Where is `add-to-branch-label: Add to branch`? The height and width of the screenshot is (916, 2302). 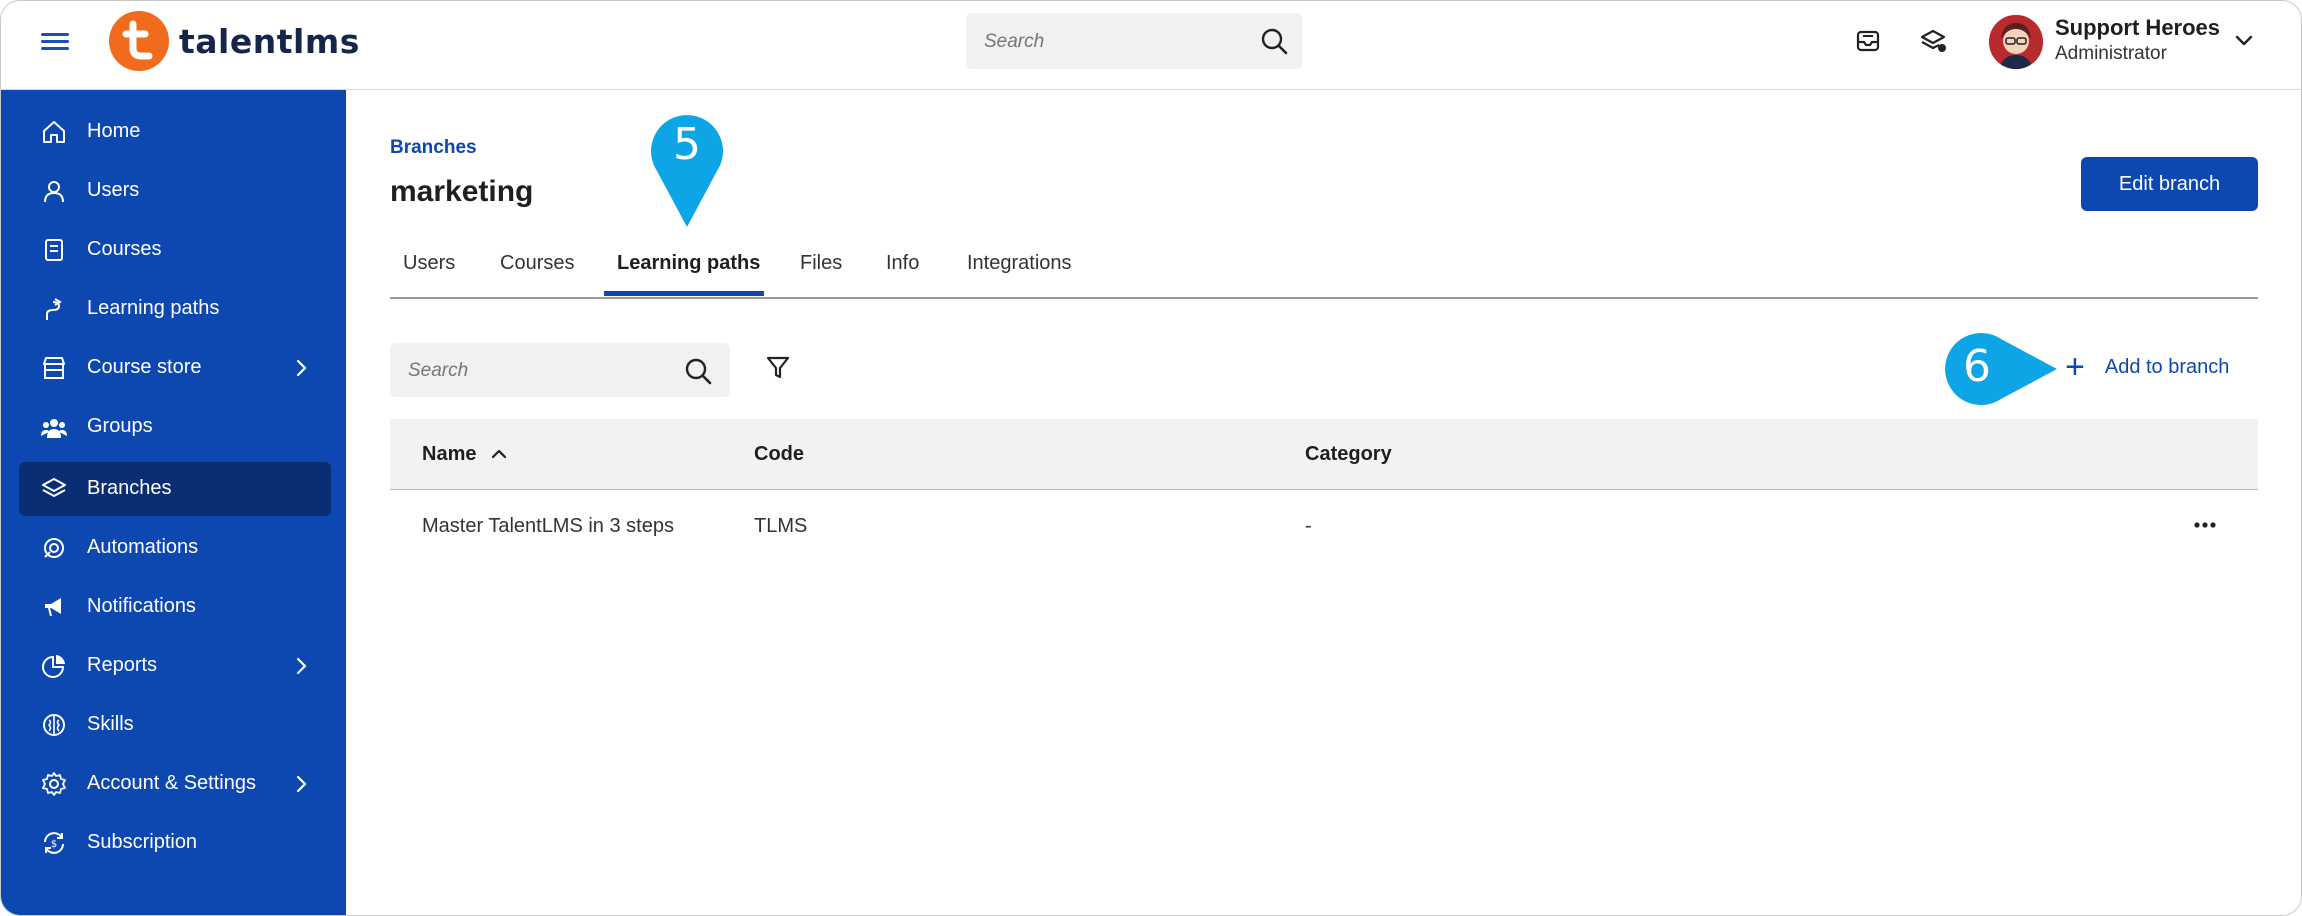
add-to-branch-label: Add to branch is located at coordinates (2167, 366).